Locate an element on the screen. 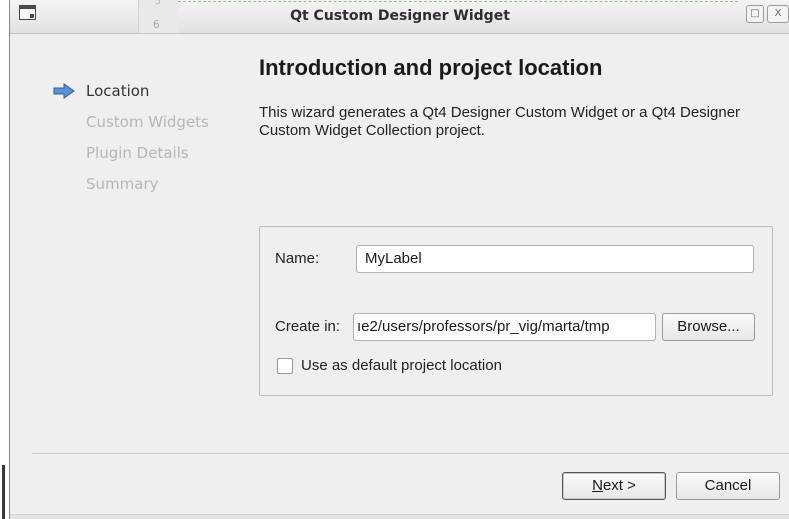 The image size is (789, 519). background-dashed-line is located at coordinates (458, 1).